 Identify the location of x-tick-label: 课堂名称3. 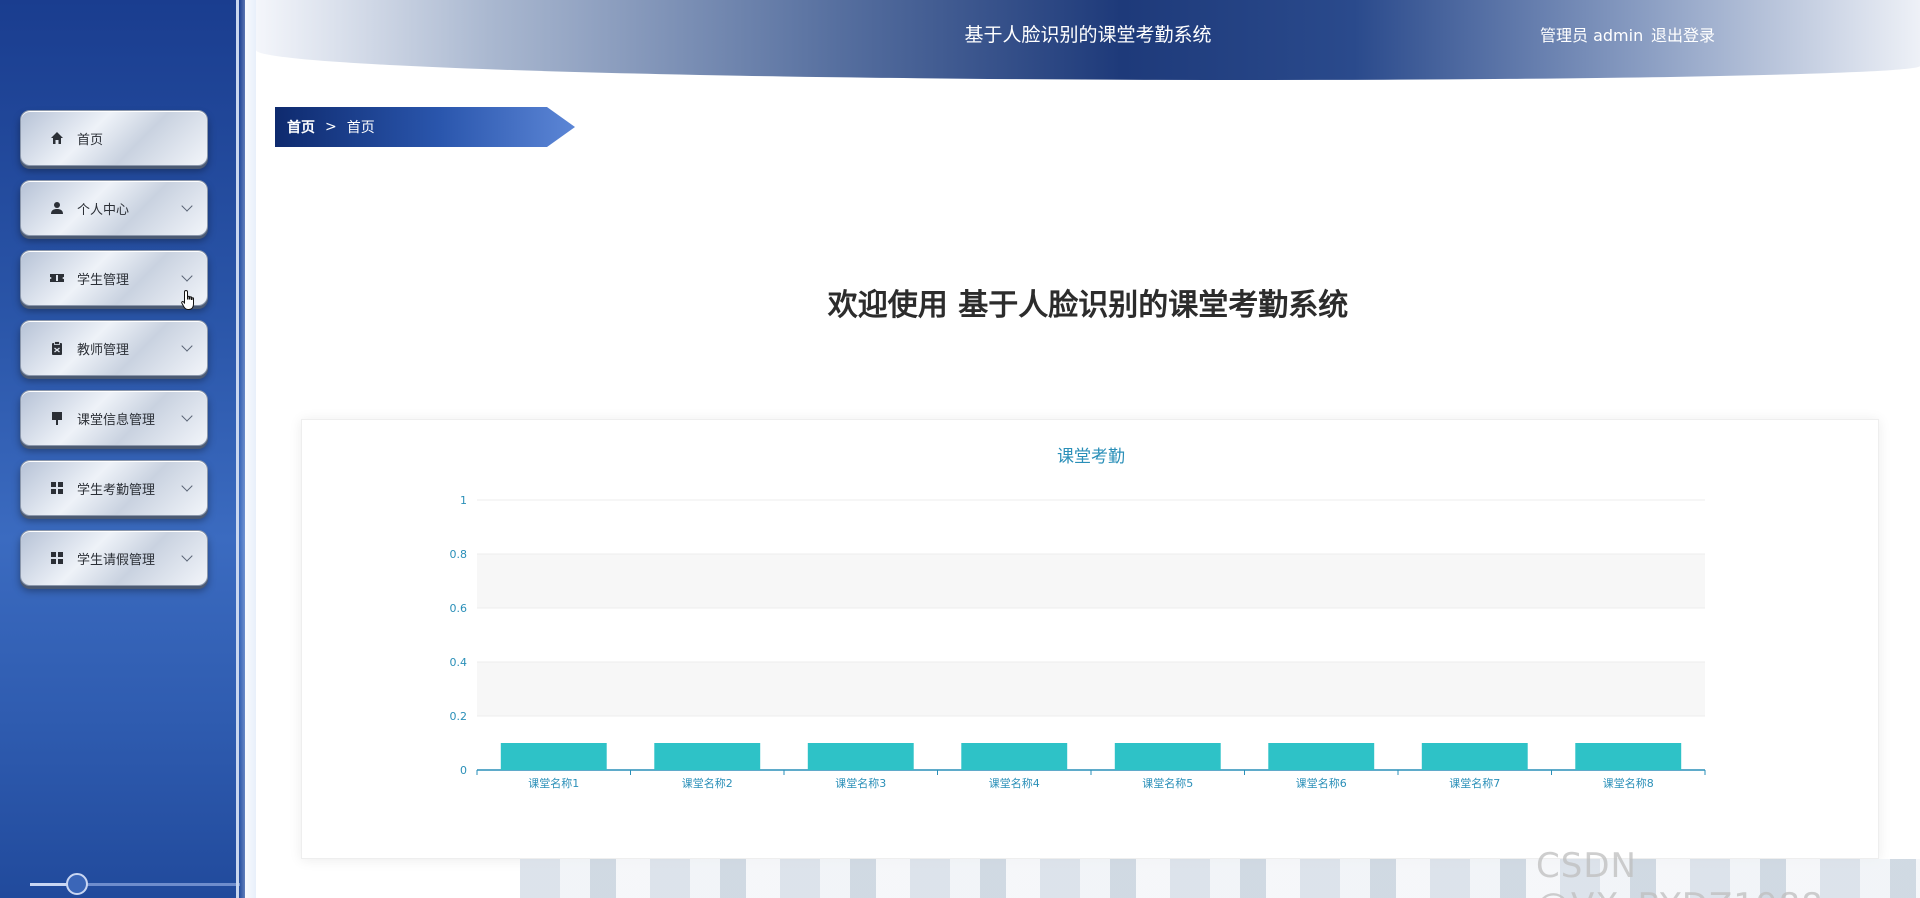
(860, 783).